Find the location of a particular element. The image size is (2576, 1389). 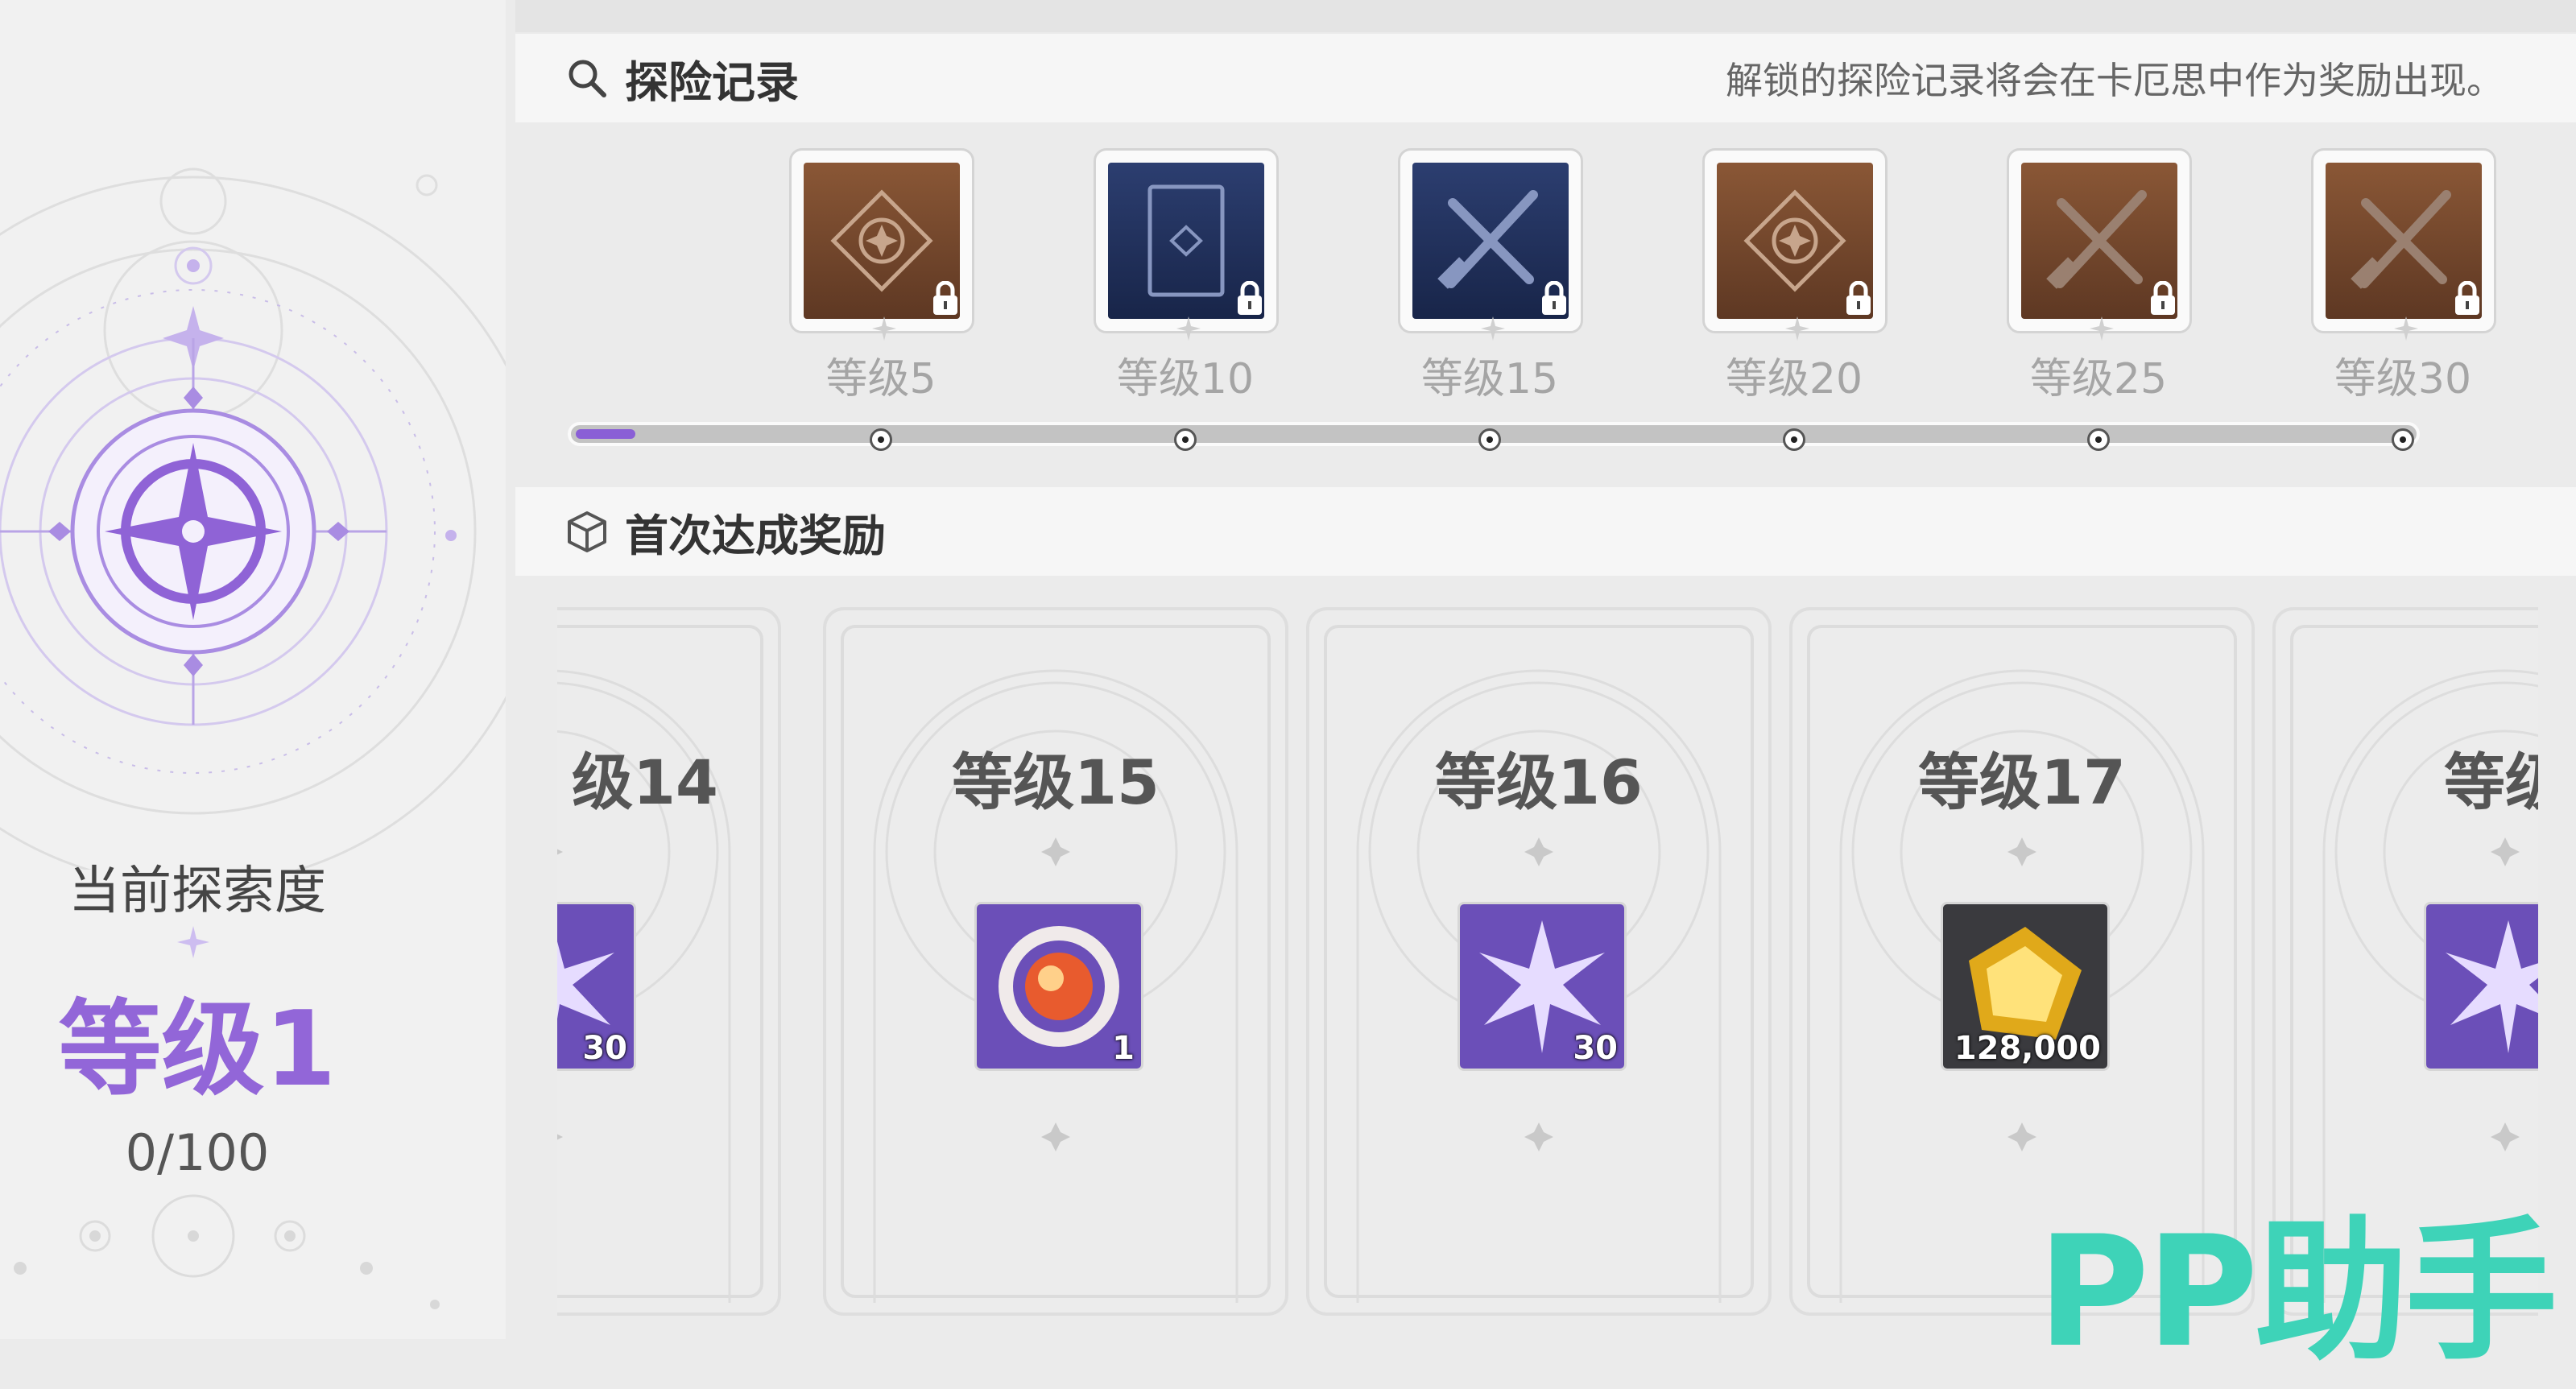

watermark: PP助手 is located at coordinates (2297, 1292).